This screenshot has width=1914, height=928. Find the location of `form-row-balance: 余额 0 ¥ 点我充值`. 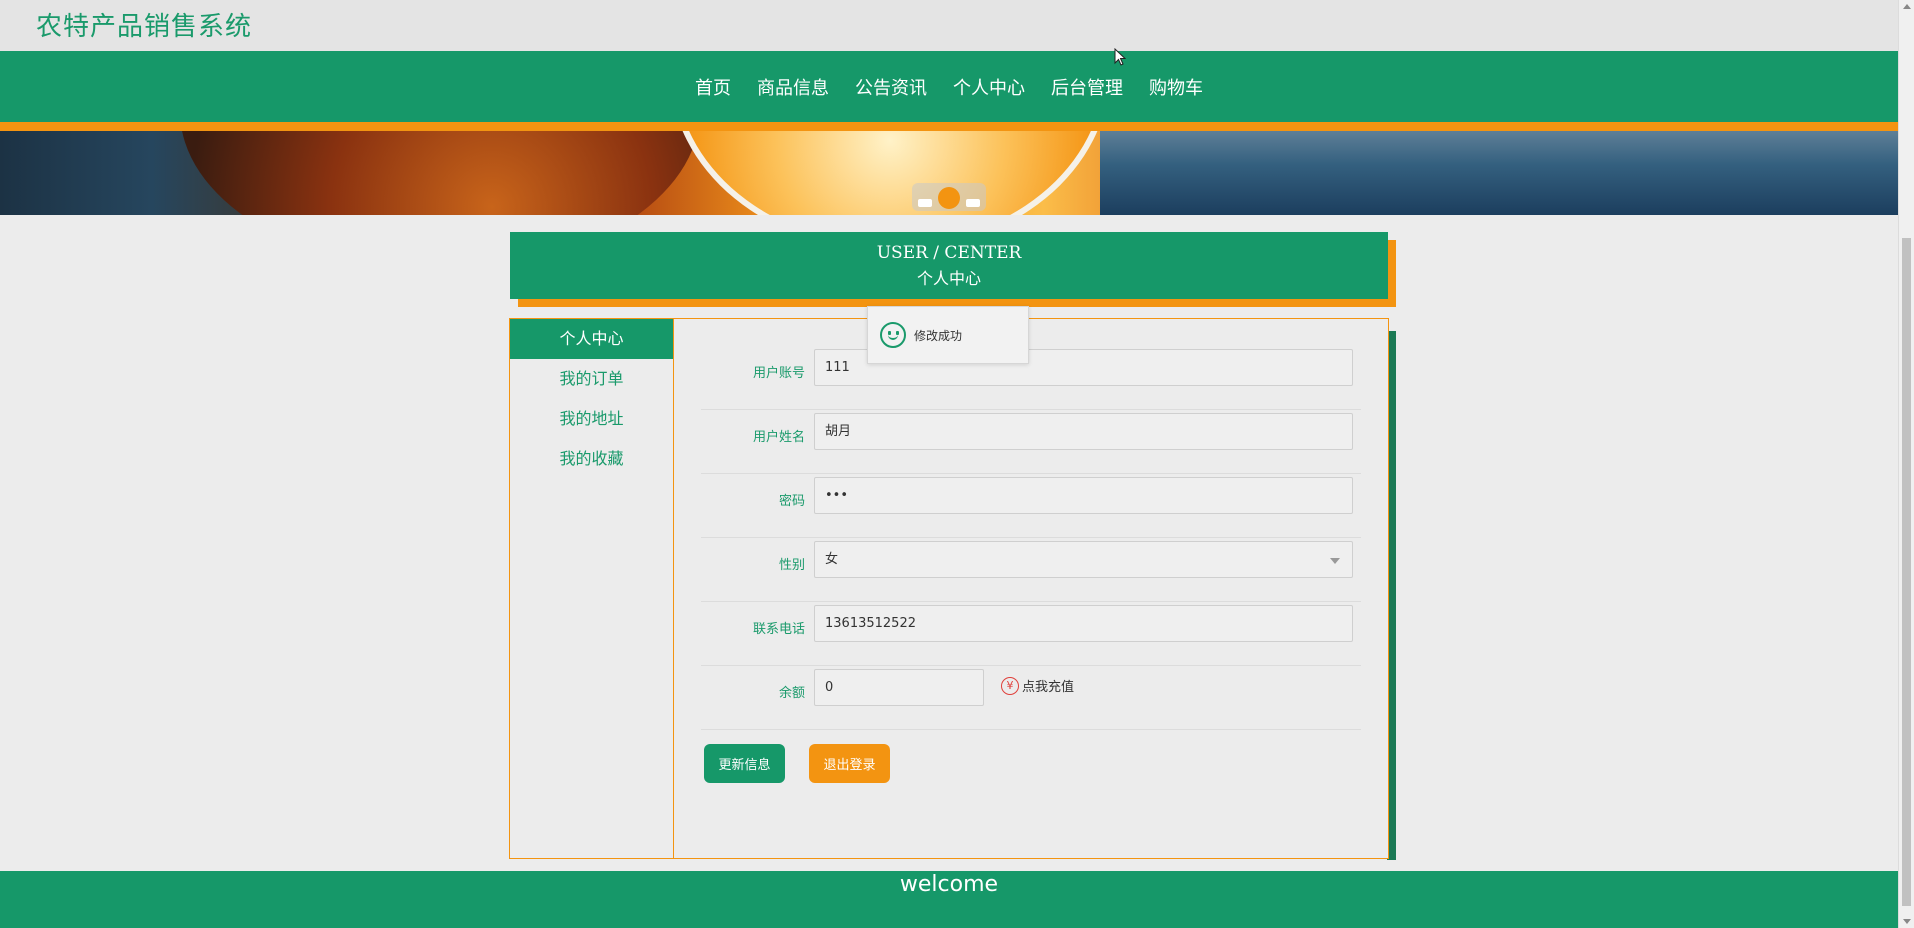

form-row-balance: 余额 0 ¥ 点我充值 is located at coordinates (1031, 698).